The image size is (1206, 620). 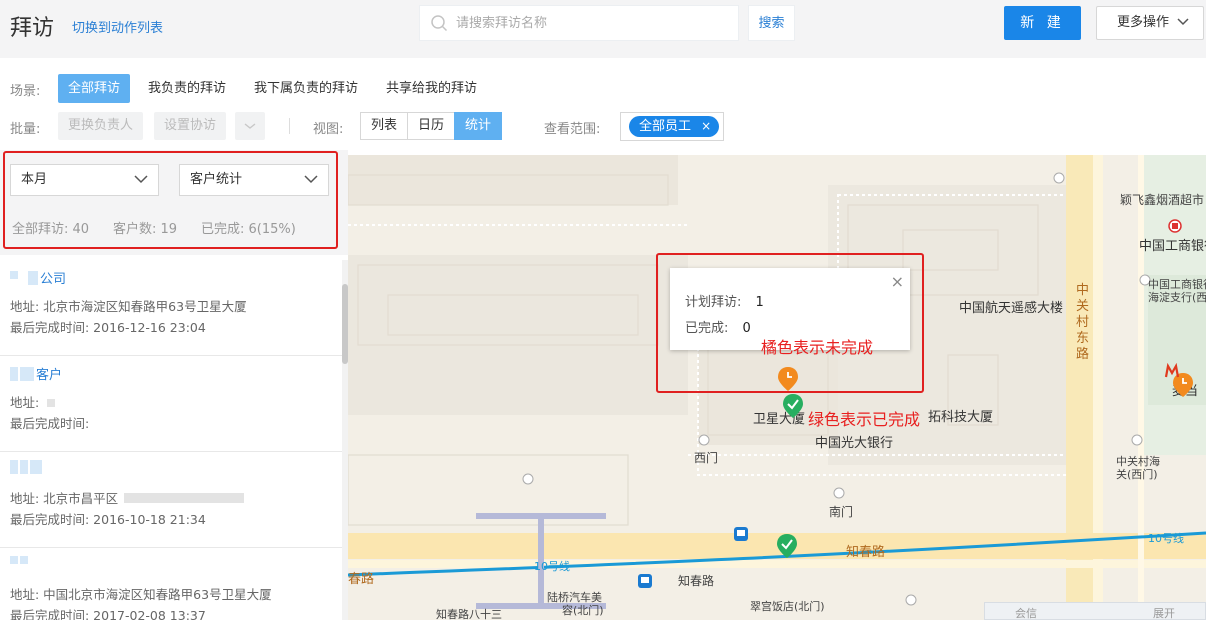 What do you see at coordinates (1172, 370) in the screenshot?
I see `mcdonalds-icon` at bounding box center [1172, 370].